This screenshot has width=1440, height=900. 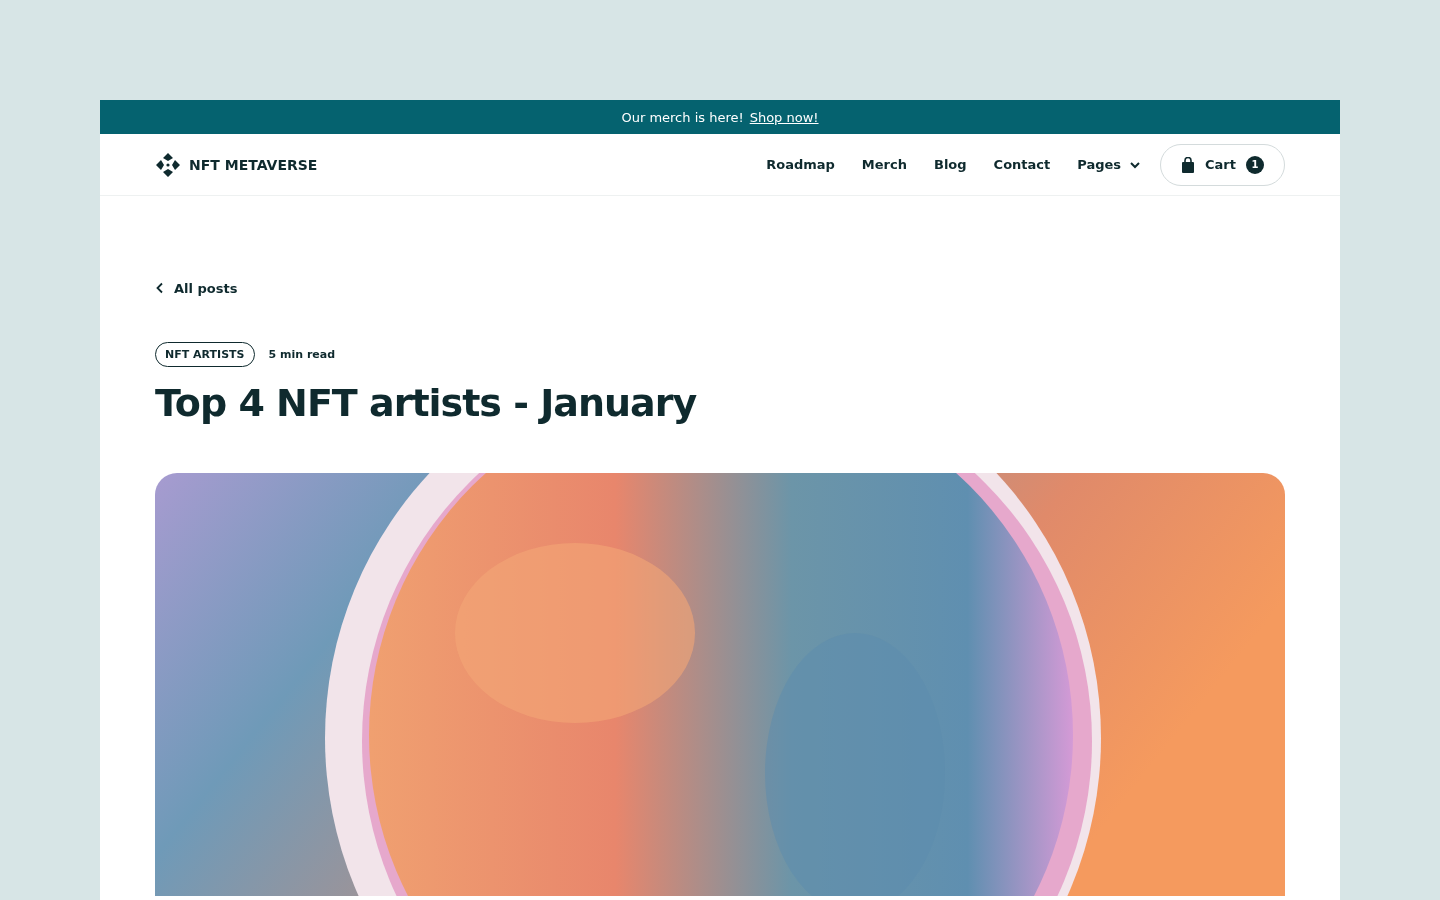 What do you see at coordinates (253, 164) in the screenshot?
I see `logo-text: NFT METAVERSE` at bounding box center [253, 164].